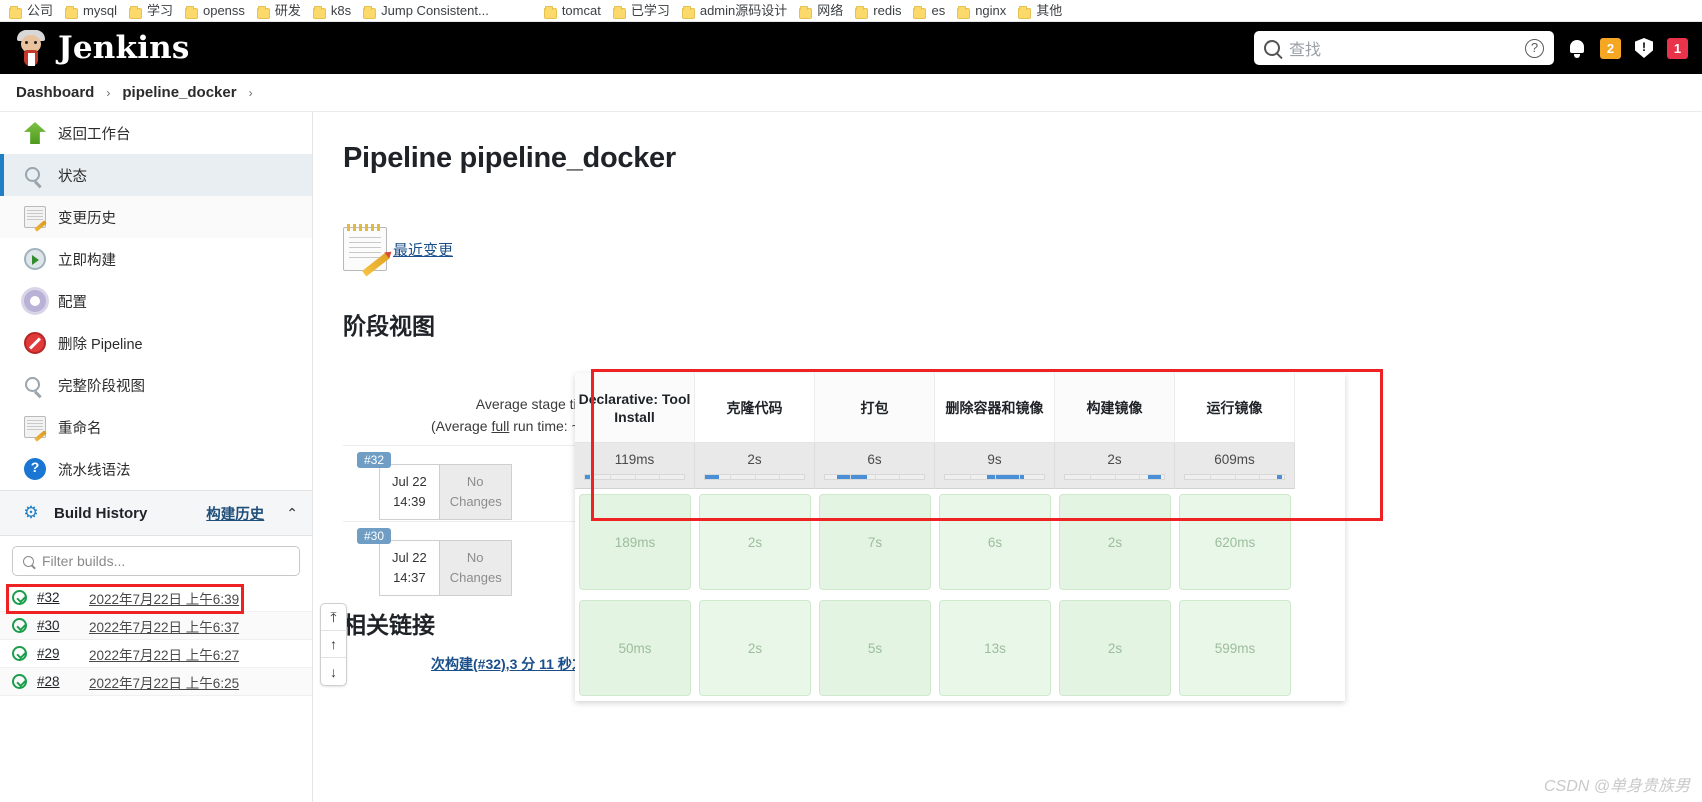 Image resolution: width=1702 pixels, height=802 pixels. Describe the element at coordinates (102, 48) in the screenshot. I see `jenkins-logo-link: Jenkins` at that location.